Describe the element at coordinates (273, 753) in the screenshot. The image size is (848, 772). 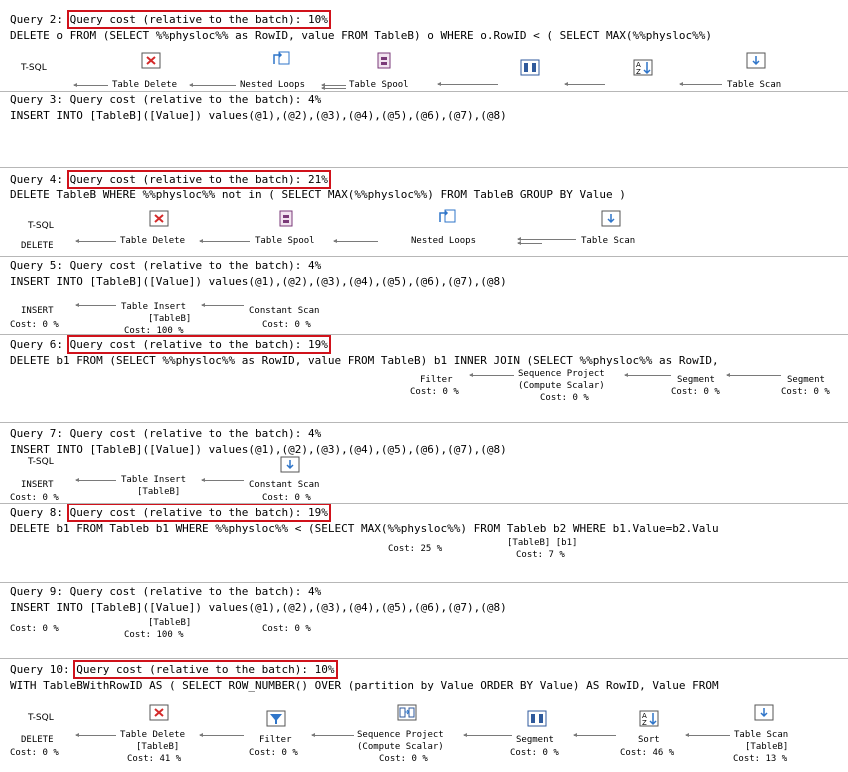
I see `query-10-filter-cost: Cost: 0 %` at that location.